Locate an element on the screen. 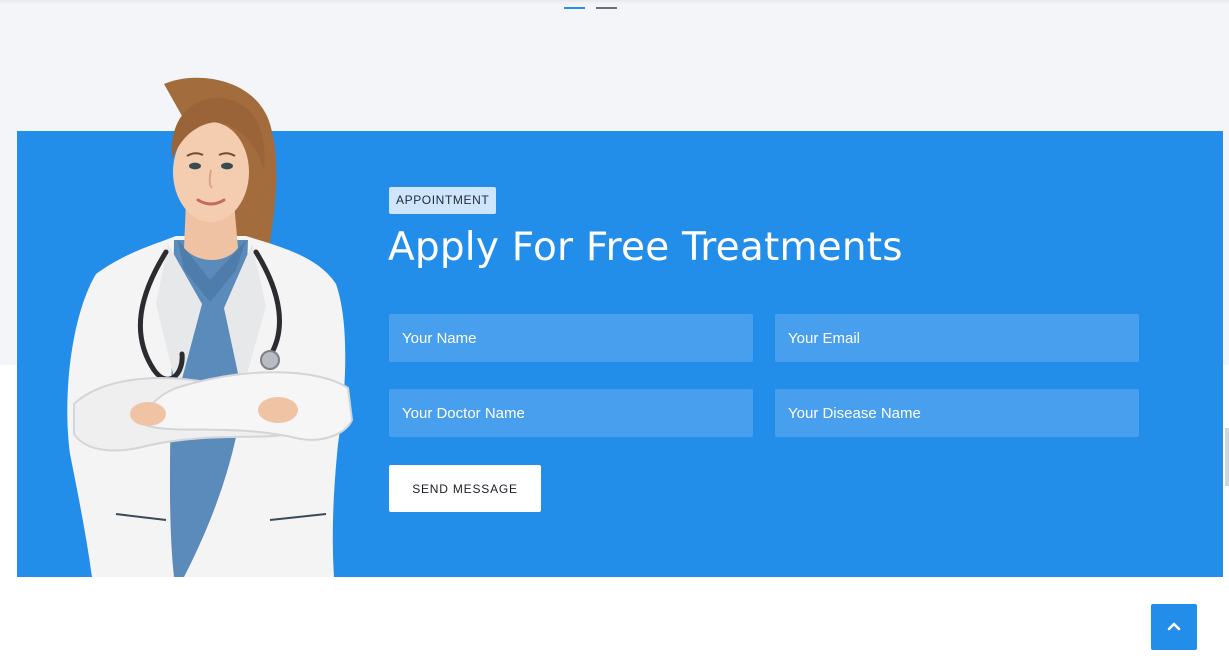 This screenshot has height=666, width=1229. send-message-button: SEND MESSAGE is located at coordinates (465, 488).